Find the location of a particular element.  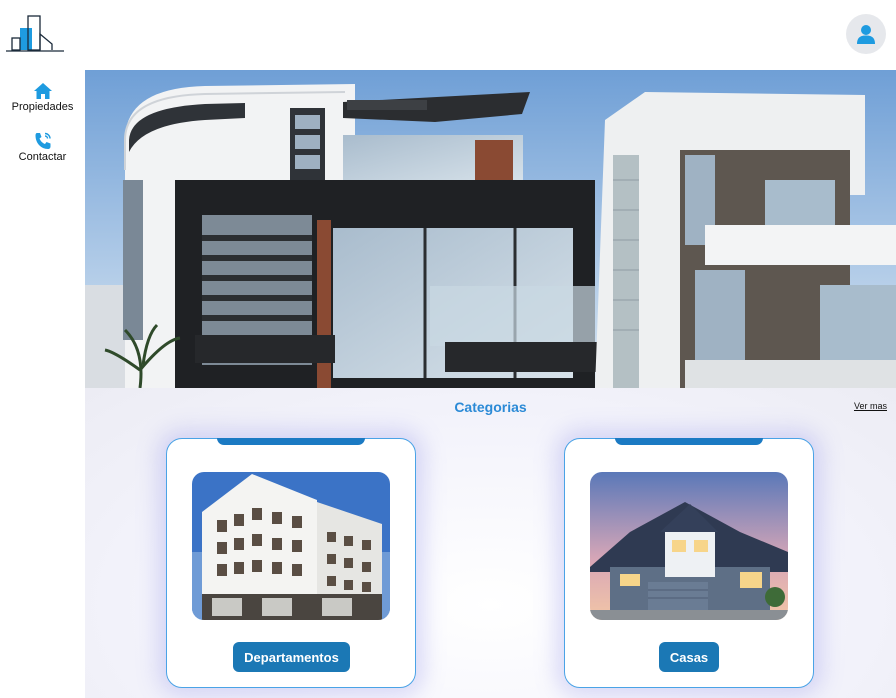

sidebar-item-label: Contactar is located at coordinates (42, 157).